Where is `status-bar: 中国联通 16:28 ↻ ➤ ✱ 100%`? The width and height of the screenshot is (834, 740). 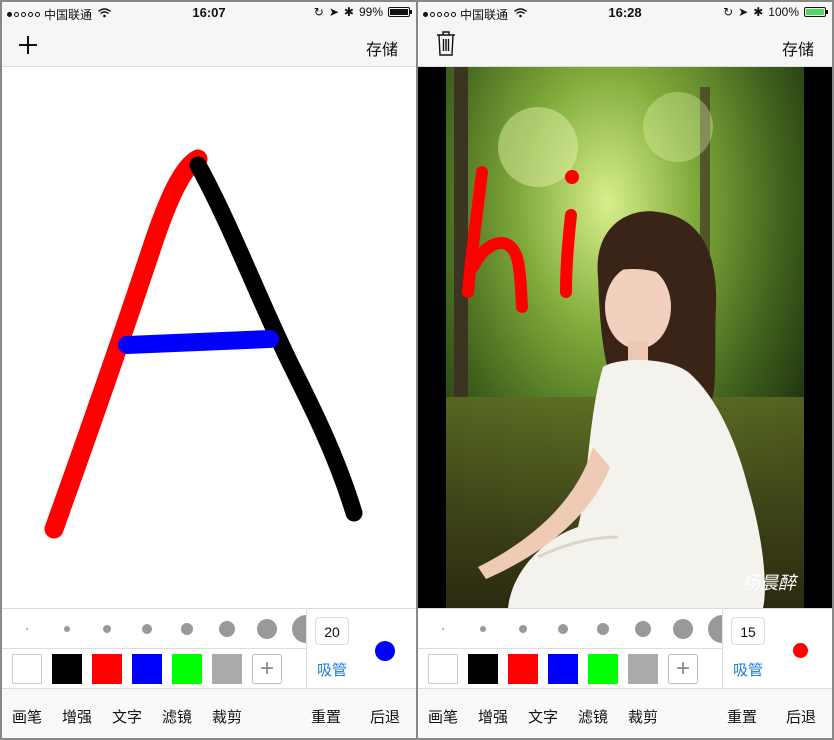 status-bar: 中国联通 16:28 ↻ ➤ ✱ 100% is located at coordinates (625, 13).